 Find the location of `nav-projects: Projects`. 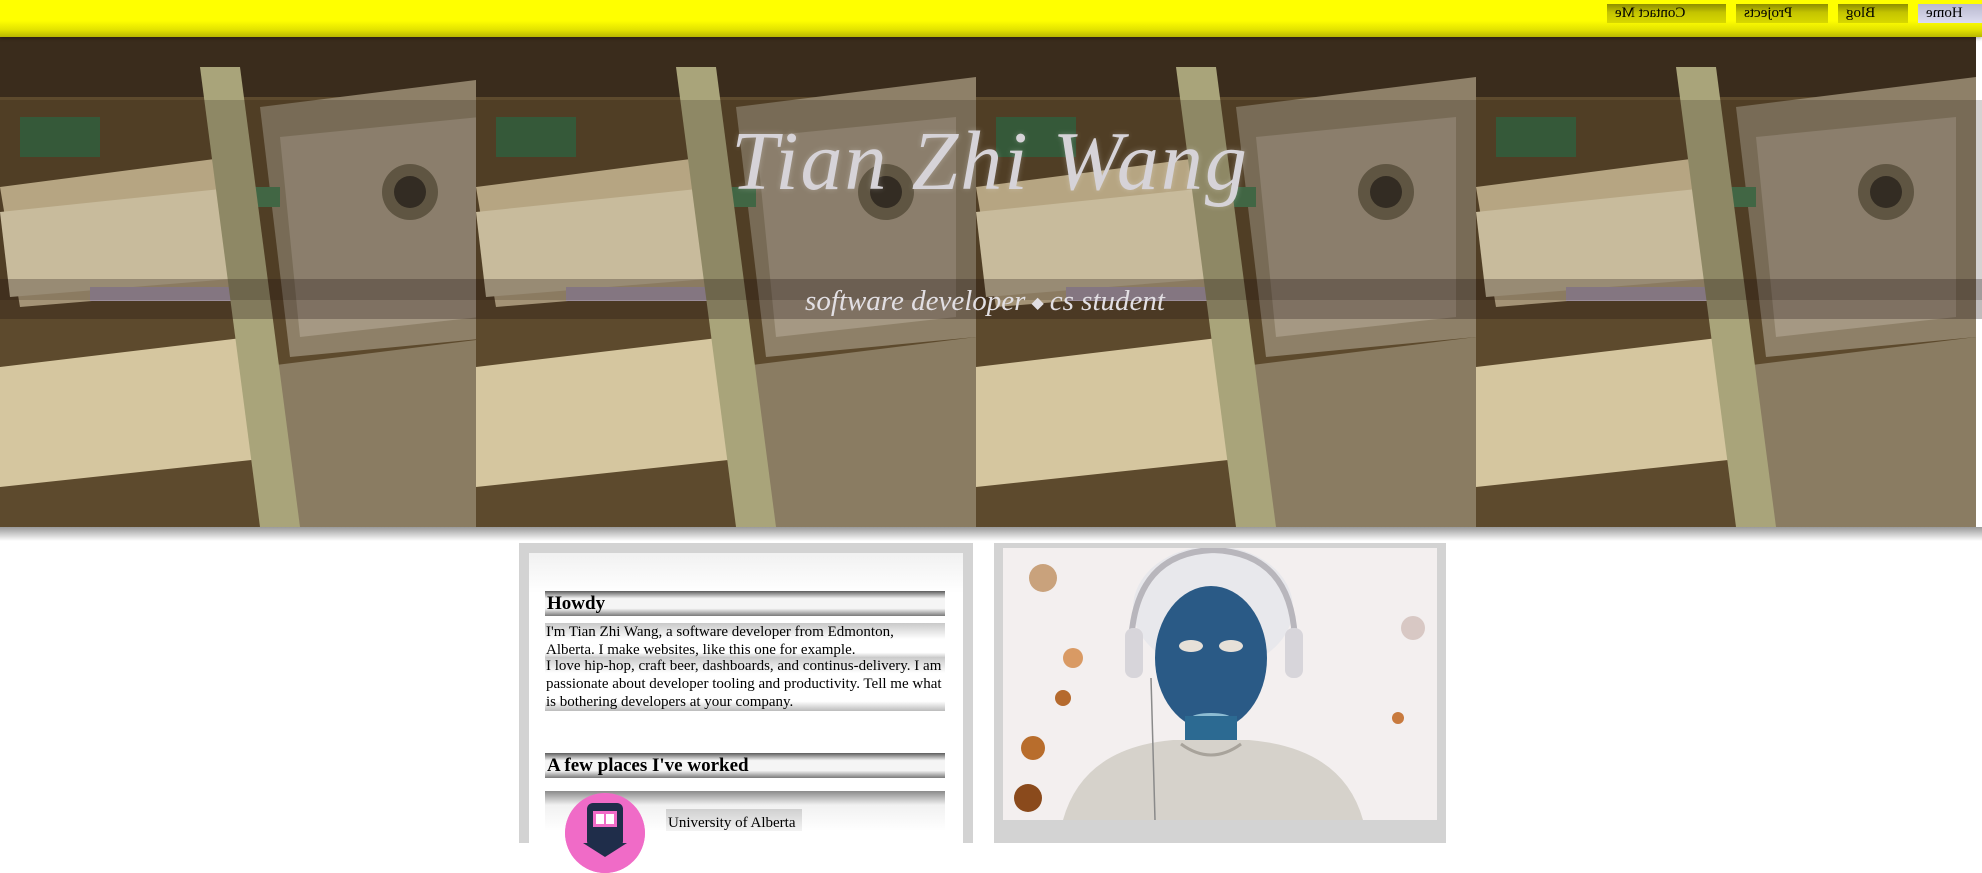

nav-projects: Projects is located at coordinates (1782, 13).